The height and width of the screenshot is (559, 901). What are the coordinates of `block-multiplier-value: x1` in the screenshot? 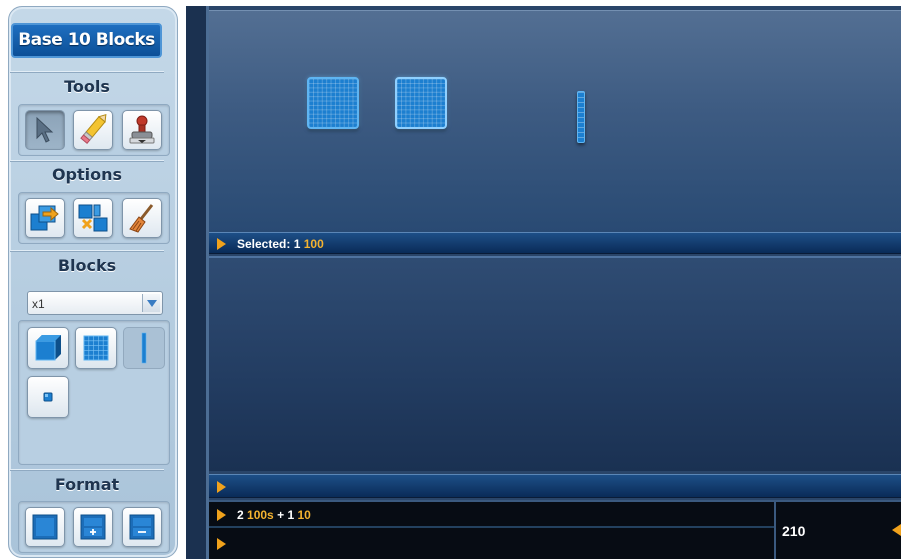 It's located at (38, 304).